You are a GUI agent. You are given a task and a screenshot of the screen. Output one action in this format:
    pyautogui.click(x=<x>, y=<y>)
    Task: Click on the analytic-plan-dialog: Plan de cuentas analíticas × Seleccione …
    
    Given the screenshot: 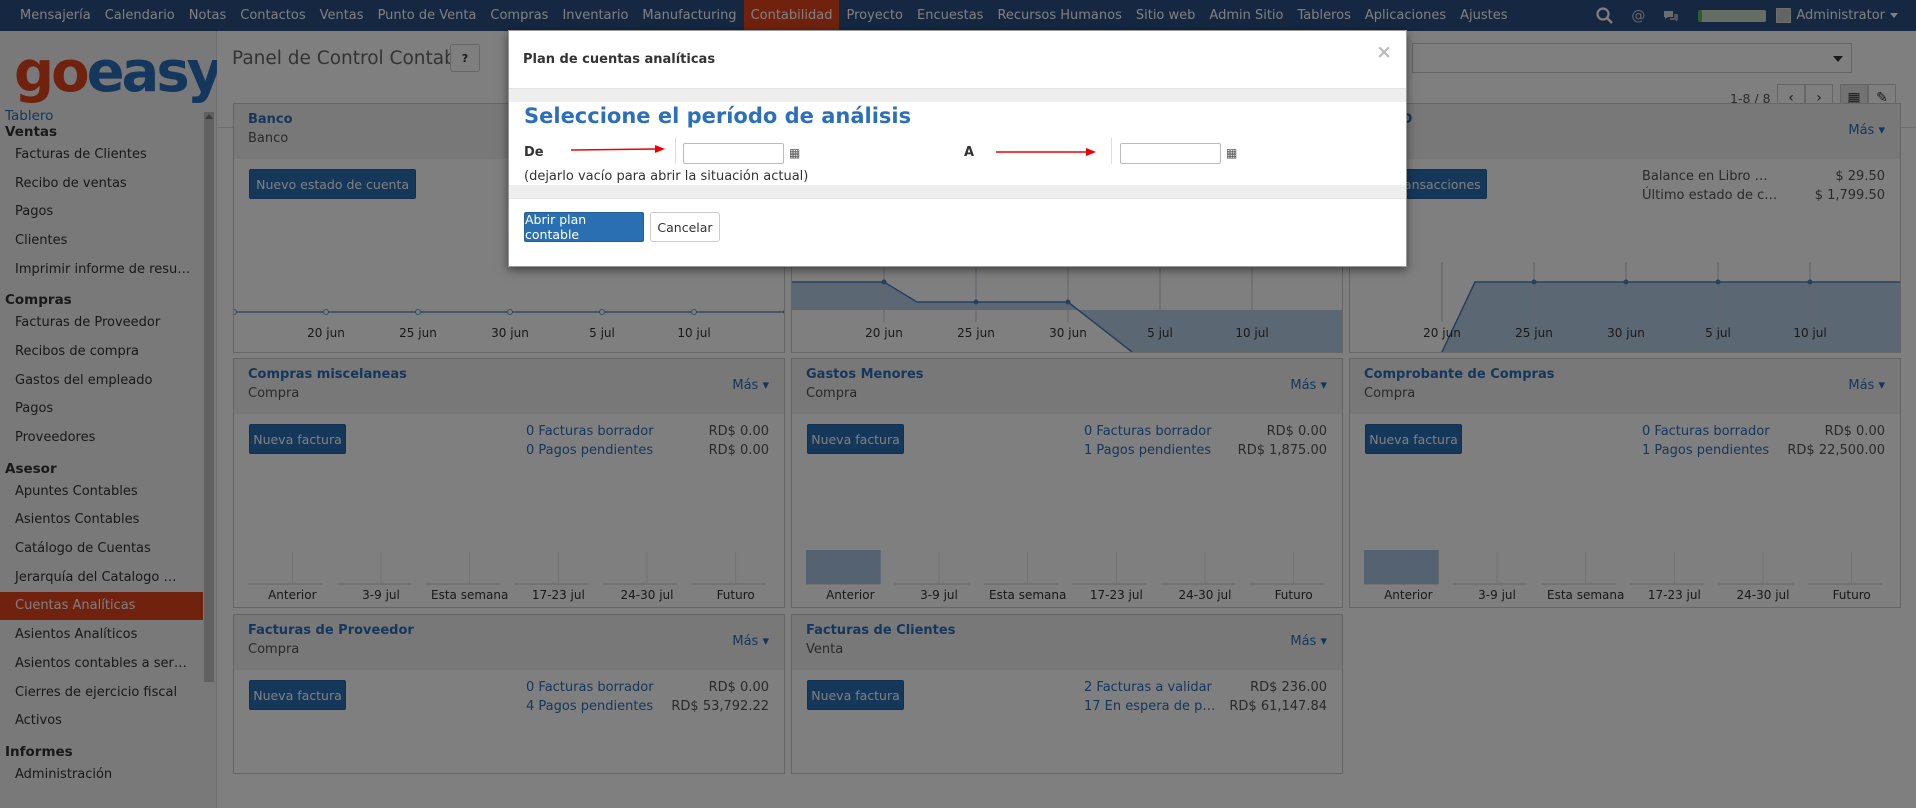 What is the action you would take?
    pyautogui.click(x=957, y=148)
    